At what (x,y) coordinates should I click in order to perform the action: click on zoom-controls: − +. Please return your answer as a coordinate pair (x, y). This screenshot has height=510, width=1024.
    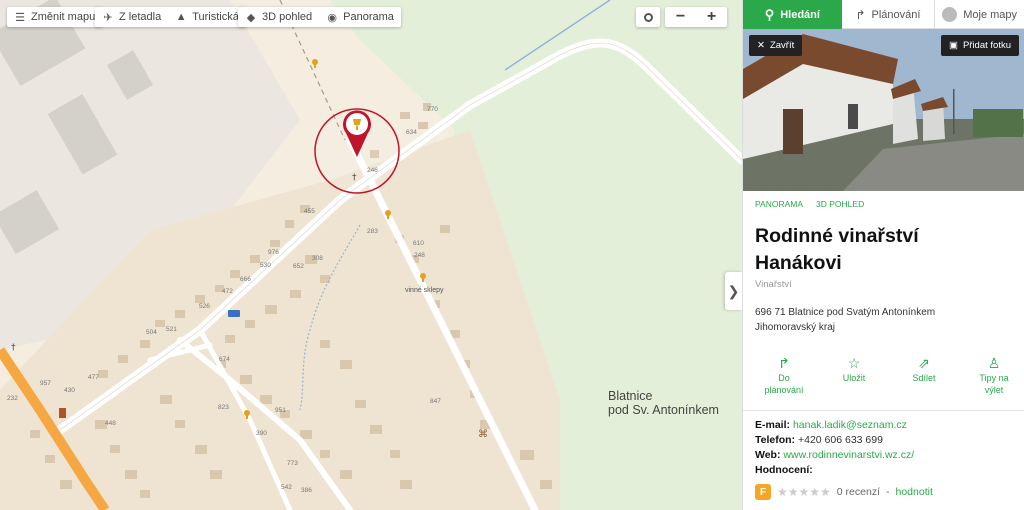
    Looking at the image, I should click on (696, 17).